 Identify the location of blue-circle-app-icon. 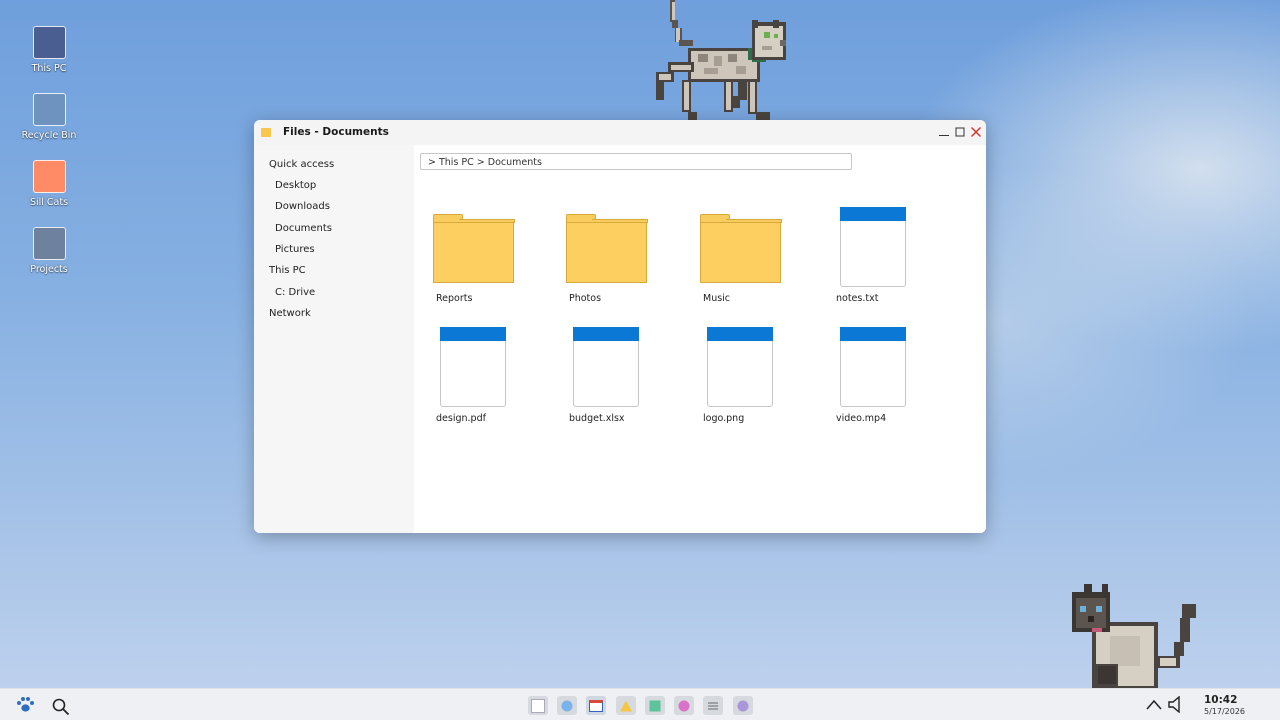
(567, 705).